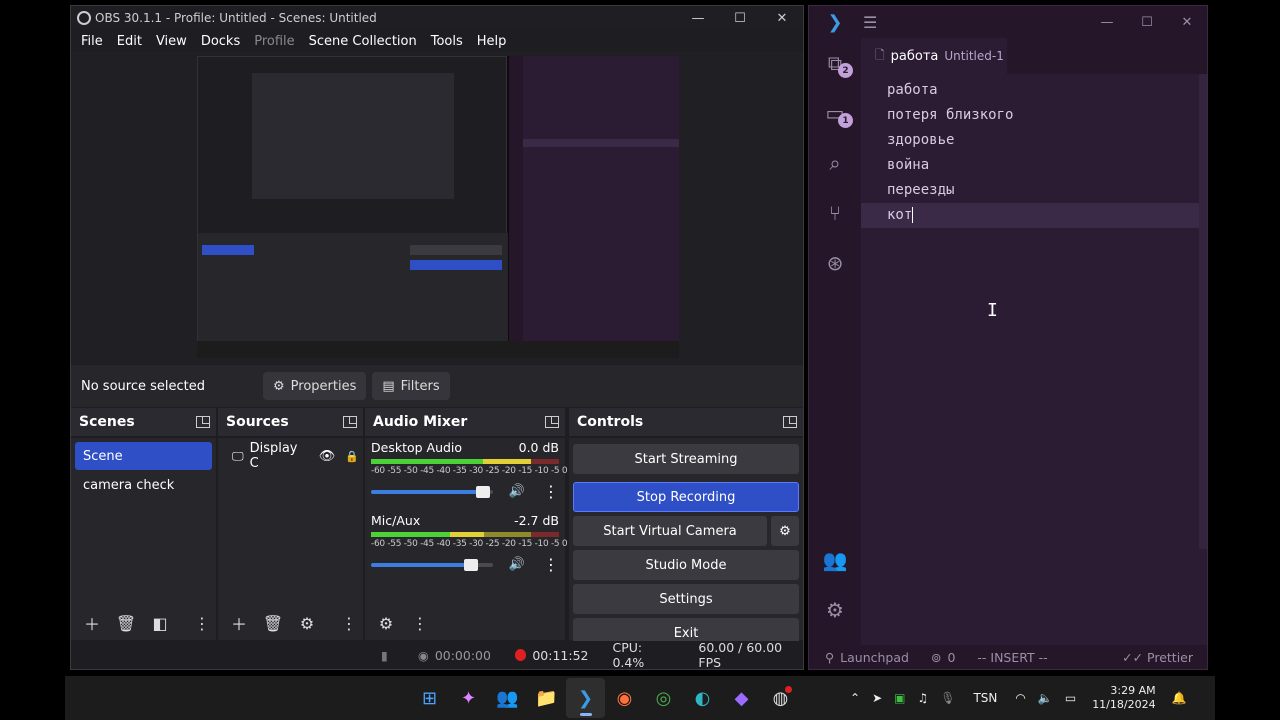 The width and height of the screenshot is (1280, 720). What do you see at coordinates (835, 63) in the screenshot?
I see `extensions-icon: ⧉ 2` at bounding box center [835, 63].